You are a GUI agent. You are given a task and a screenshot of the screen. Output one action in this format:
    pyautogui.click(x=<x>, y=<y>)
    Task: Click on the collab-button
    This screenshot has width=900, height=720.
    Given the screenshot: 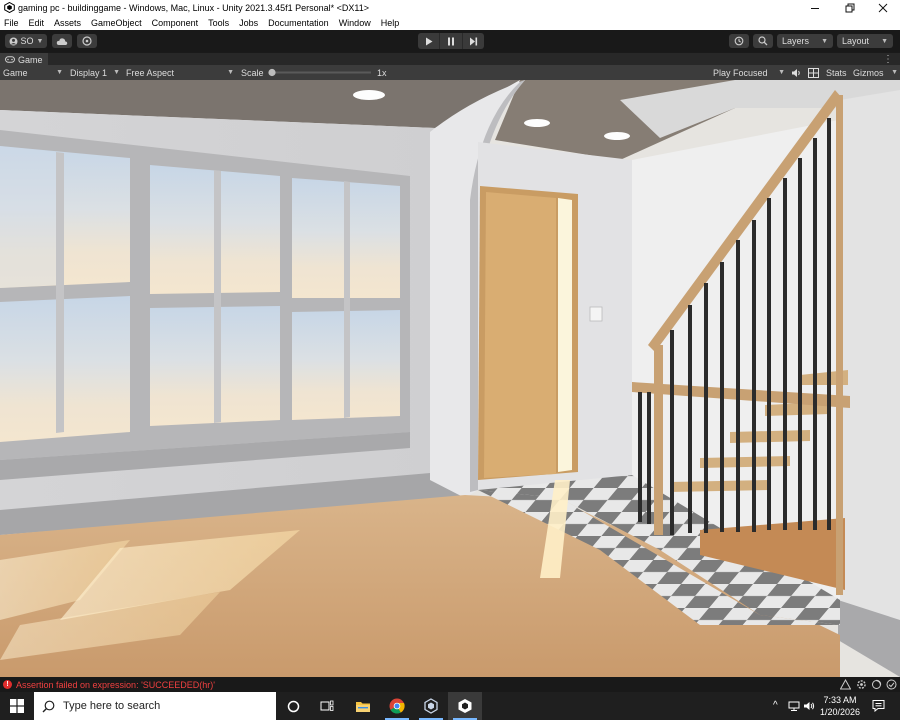 What is the action you would take?
    pyautogui.click(x=87, y=41)
    